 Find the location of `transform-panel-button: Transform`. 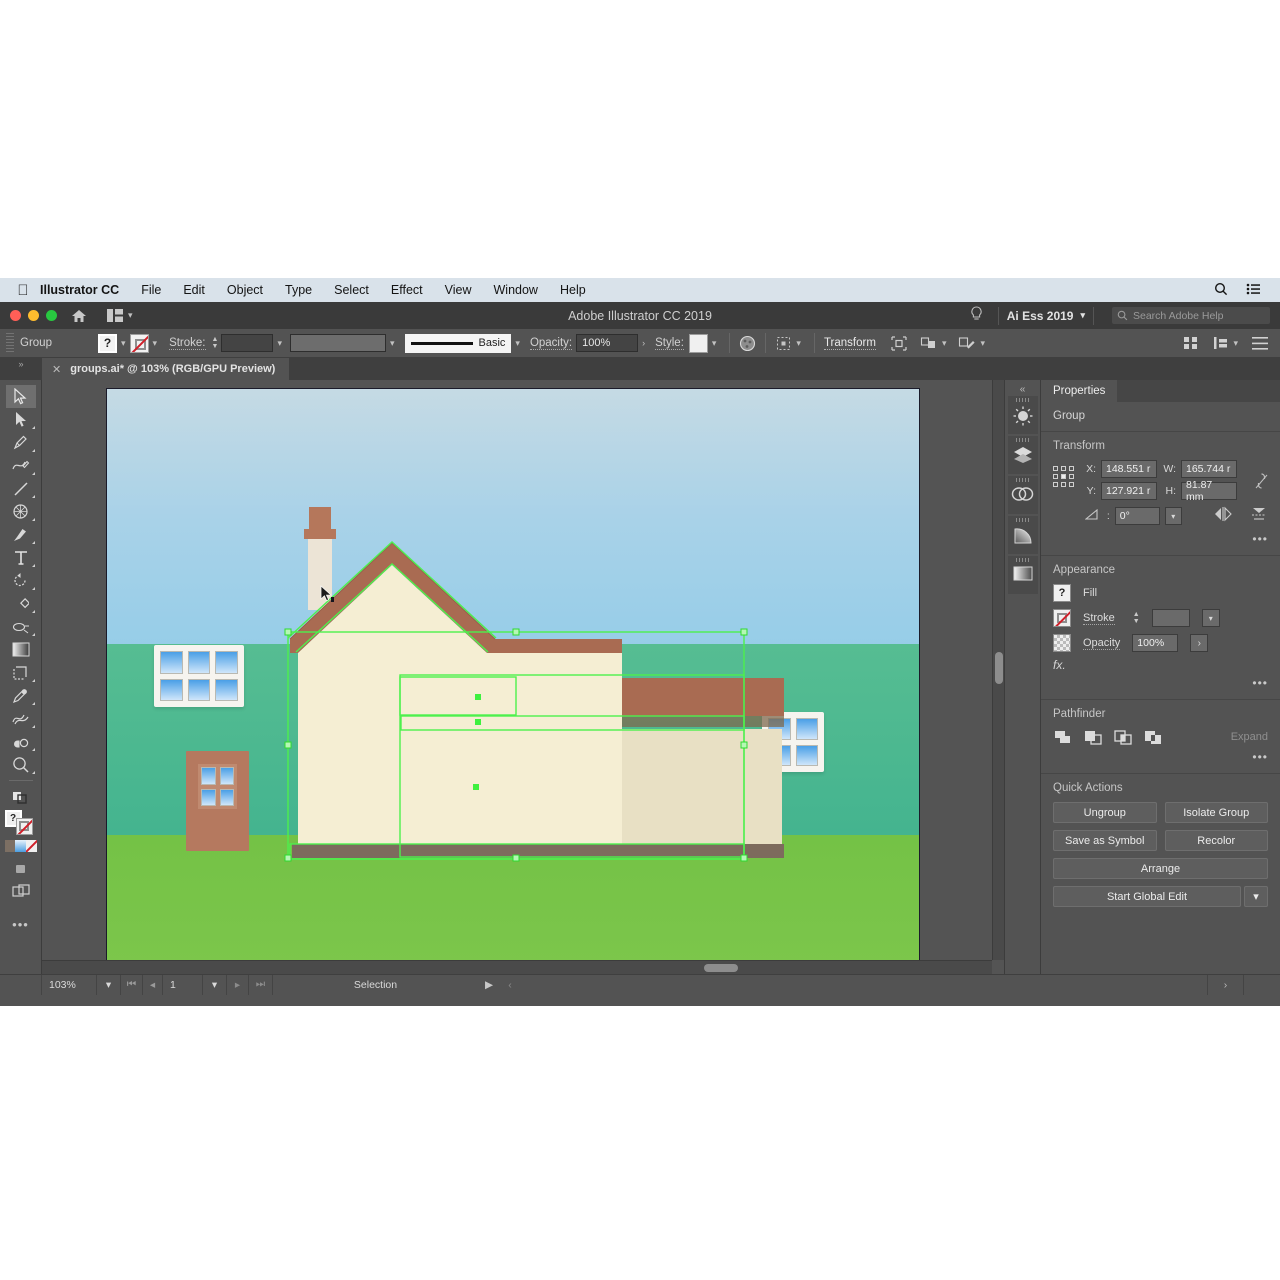

transform-panel-button: Transform is located at coordinates (849, 343).